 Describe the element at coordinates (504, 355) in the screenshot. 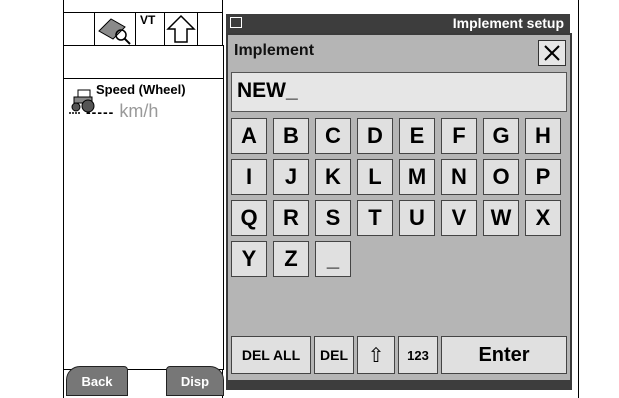

I see `enter-key: Enter` at that location.